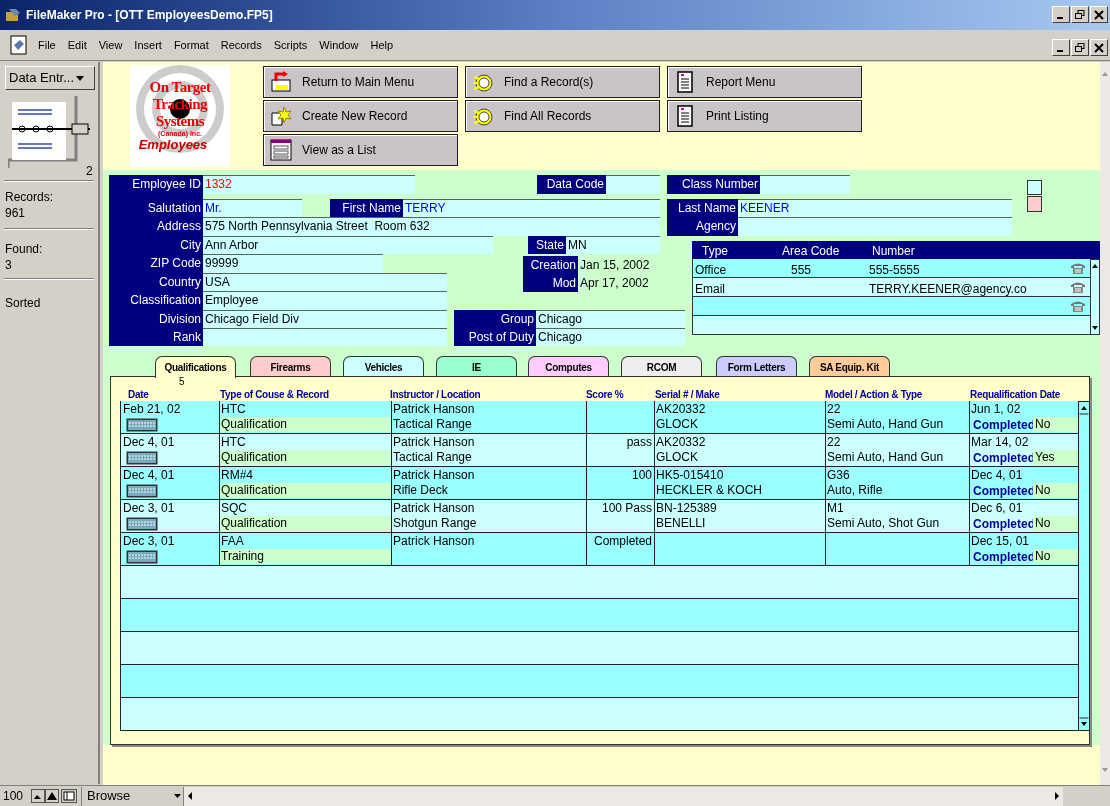 This screenshot has height=806, width=1110. I want to click on table-cell: Training, so click(305, 556).